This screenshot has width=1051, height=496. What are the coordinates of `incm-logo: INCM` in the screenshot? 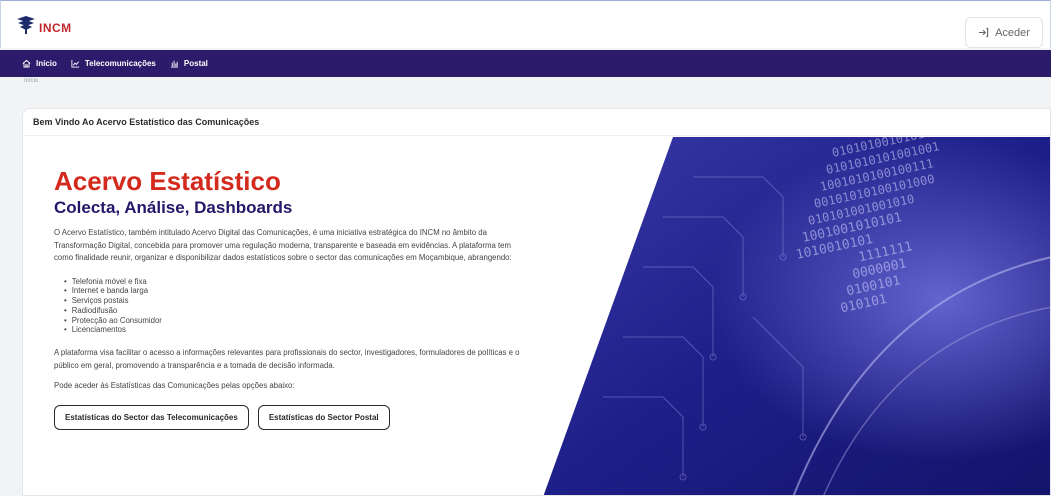 It's located at (45, 24).